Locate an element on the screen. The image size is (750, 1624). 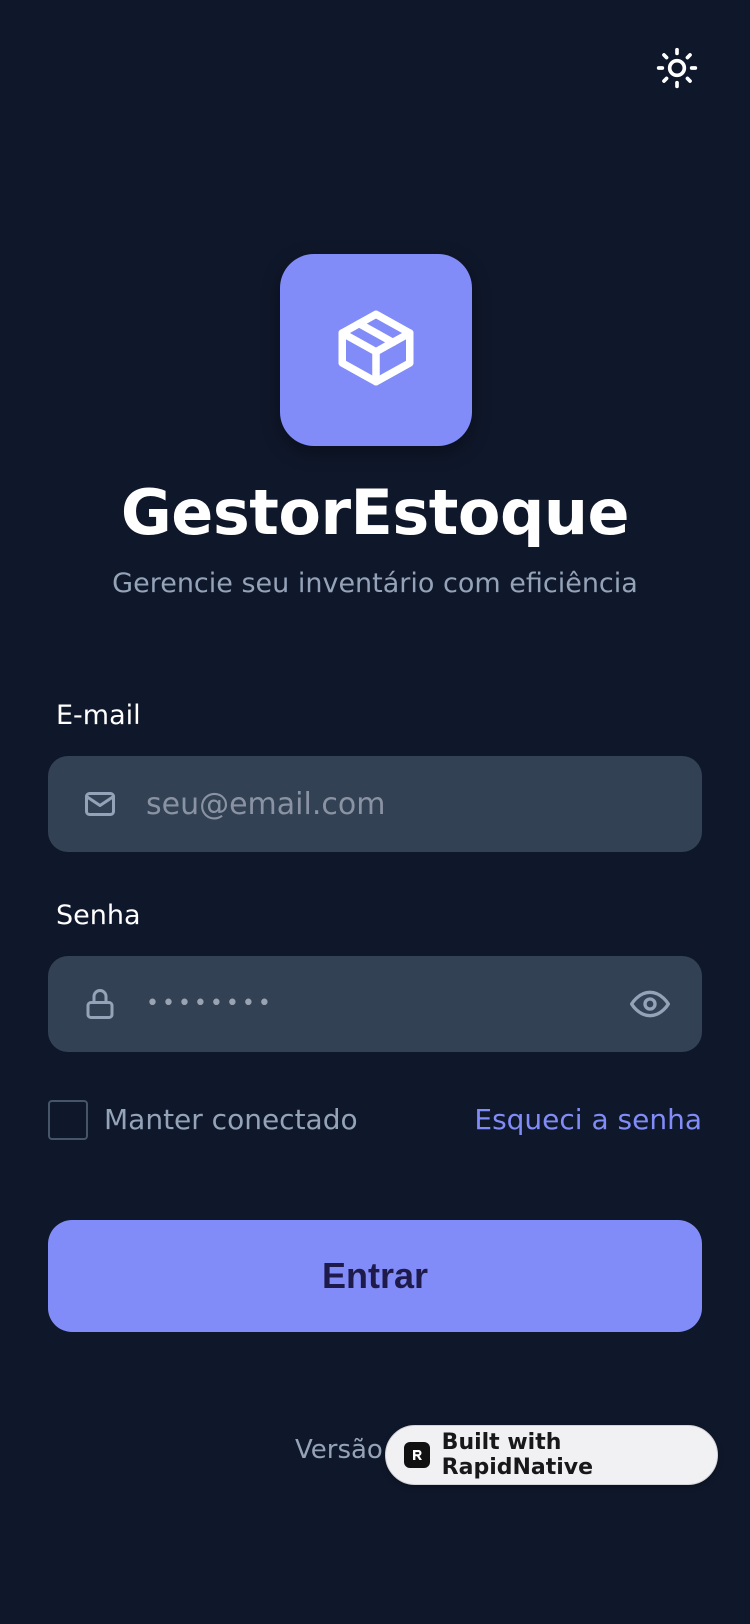
lock-icon is located at coordinates (100, 1004).